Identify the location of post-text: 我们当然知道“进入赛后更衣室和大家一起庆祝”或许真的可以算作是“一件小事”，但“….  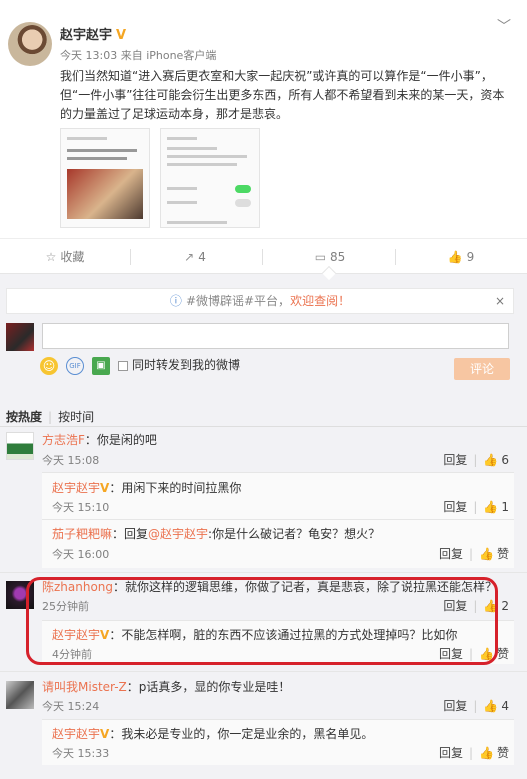
(282, 95).